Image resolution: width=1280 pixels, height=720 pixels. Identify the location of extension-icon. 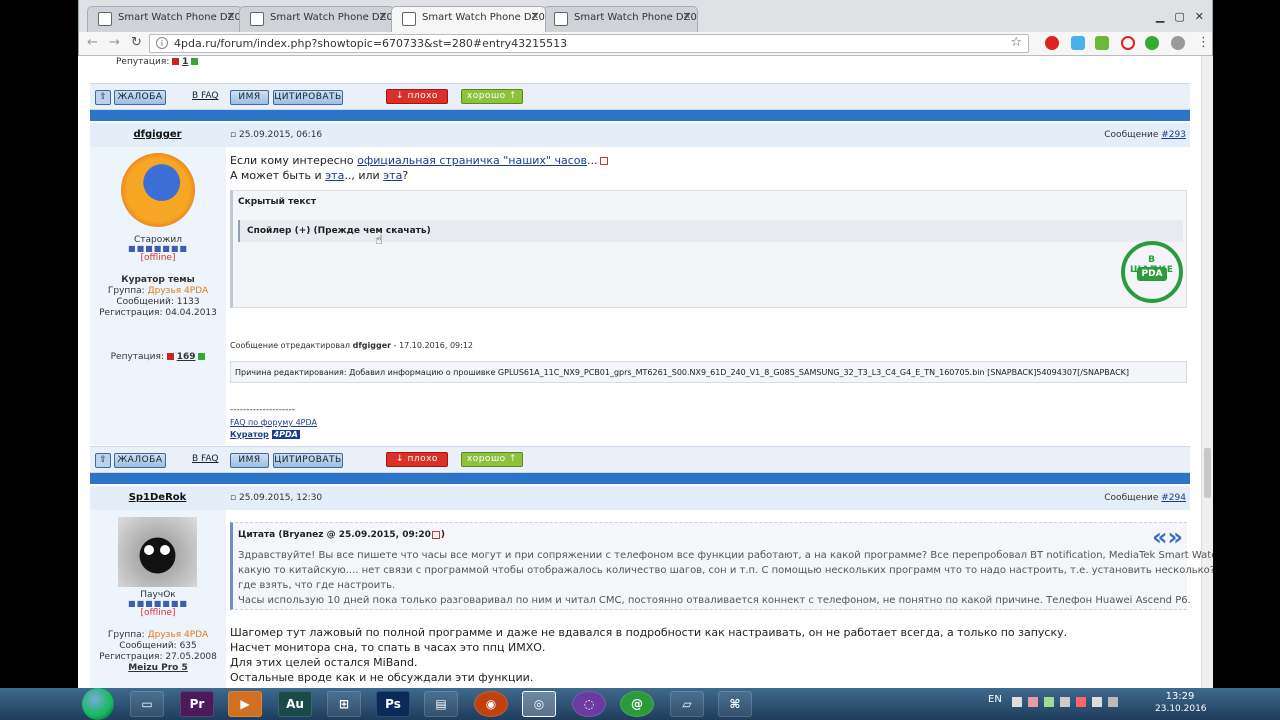
(1178, 43).